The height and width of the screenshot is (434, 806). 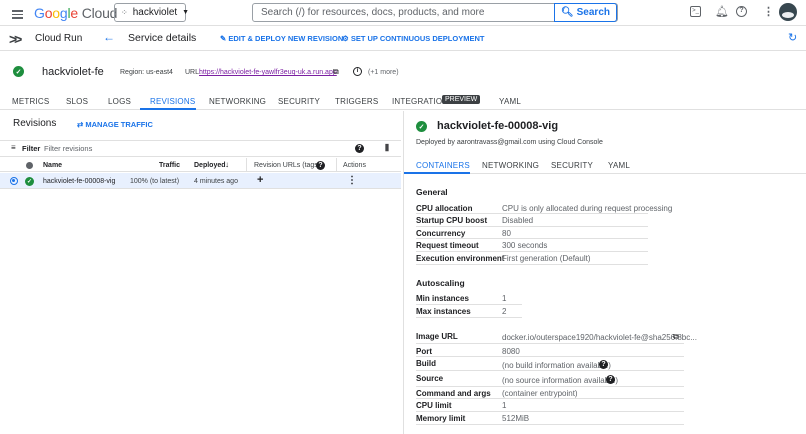 What do you see at coordinates (237, 101) in the screenshot?
I see `tab-networking: NETWORKING` at bounding box center [237, 101].